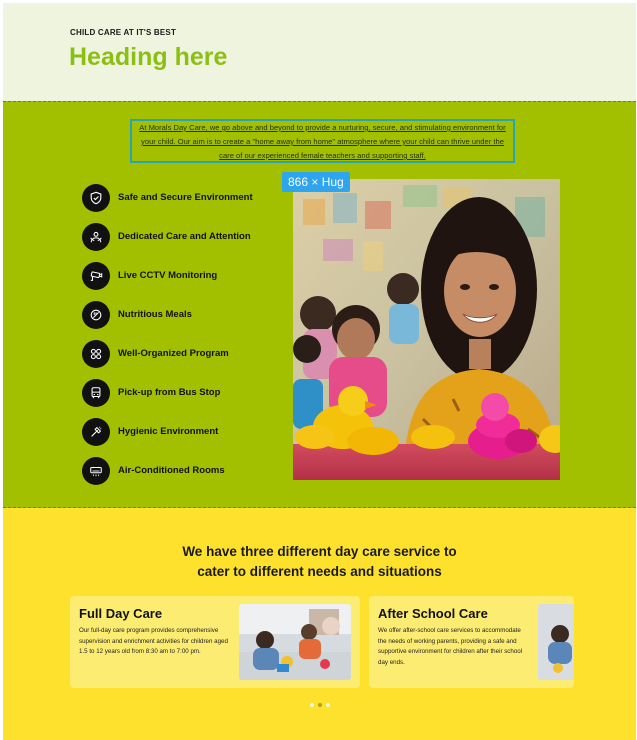  I want to click on eyebrow-text: CHILD CARE AT IT'S BEST, so click(123, 32).